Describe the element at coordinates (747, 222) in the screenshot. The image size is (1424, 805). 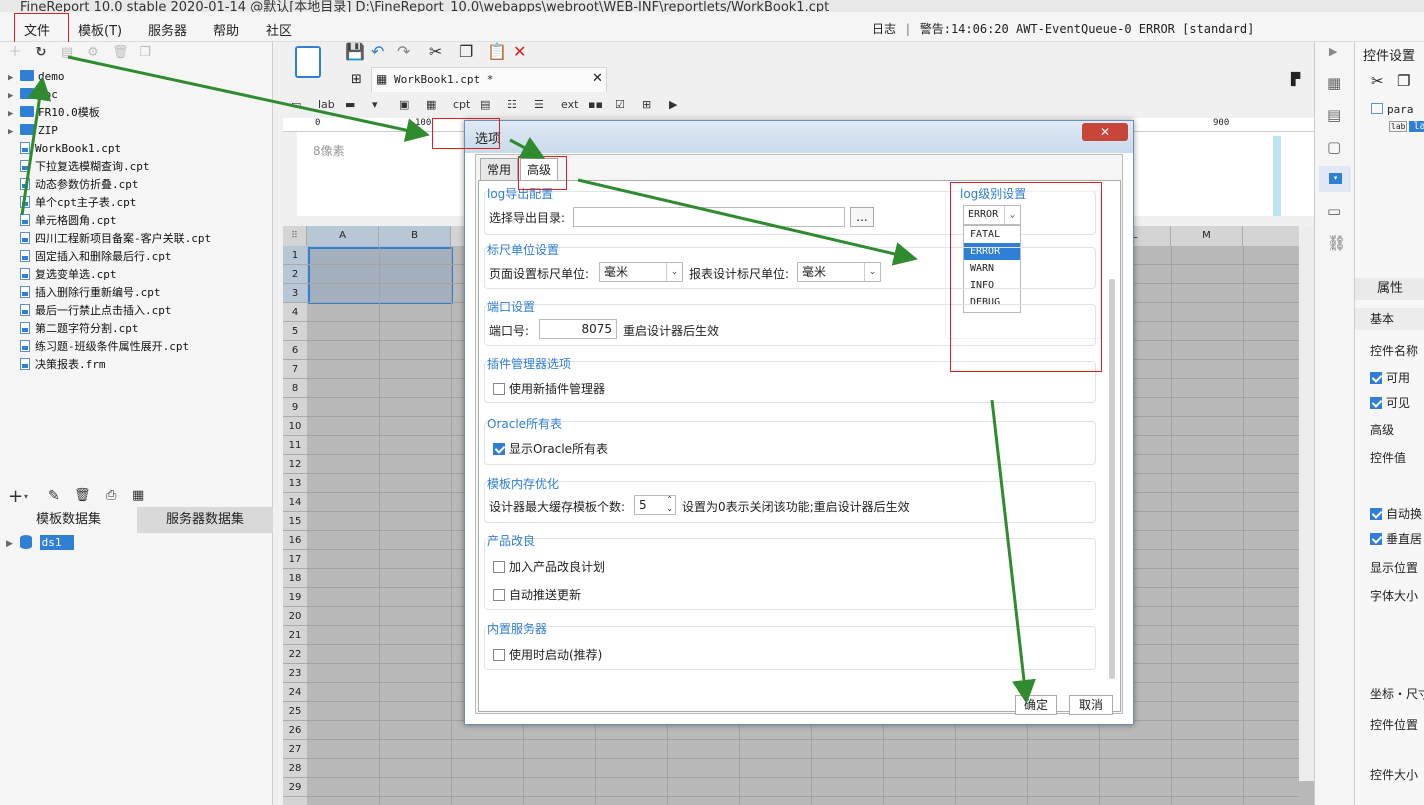
I see `arrow-to-log-level` at that location.